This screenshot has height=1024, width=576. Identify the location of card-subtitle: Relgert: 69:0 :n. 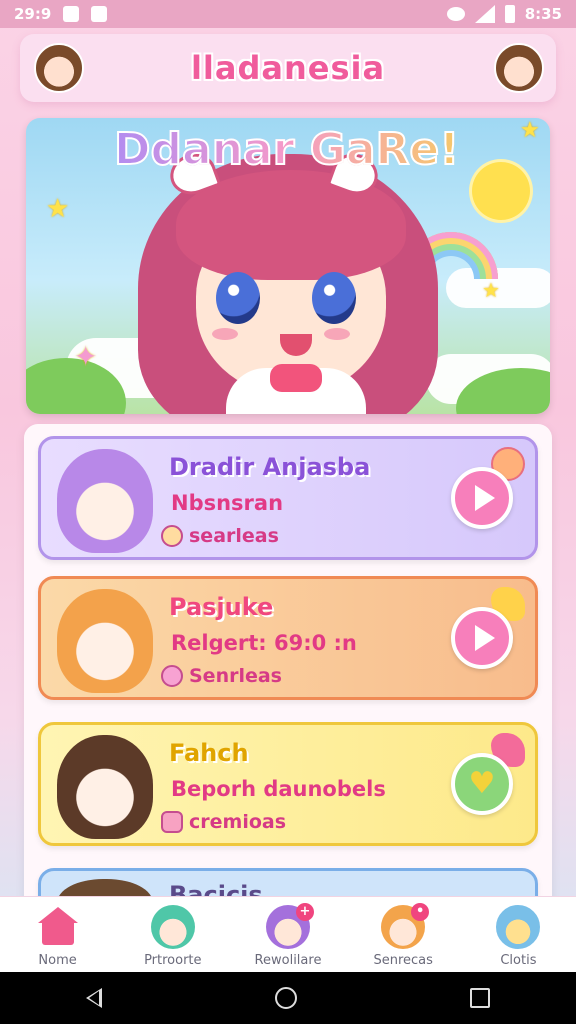
(264, 643).